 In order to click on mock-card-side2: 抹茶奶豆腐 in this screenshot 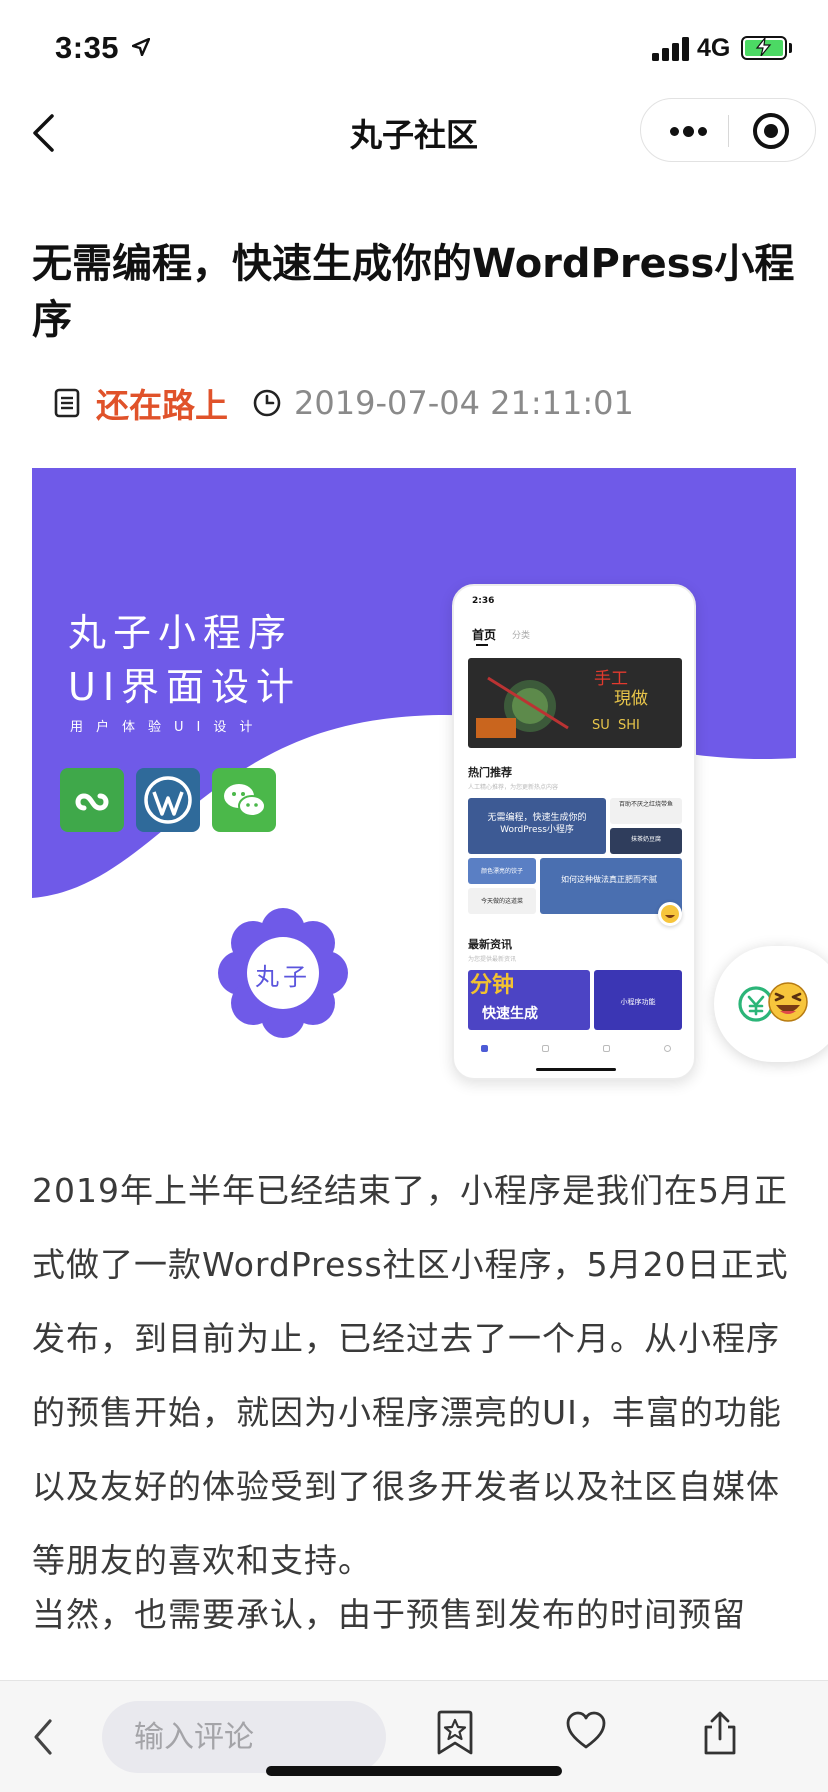, I will do `click(646, 841)`.